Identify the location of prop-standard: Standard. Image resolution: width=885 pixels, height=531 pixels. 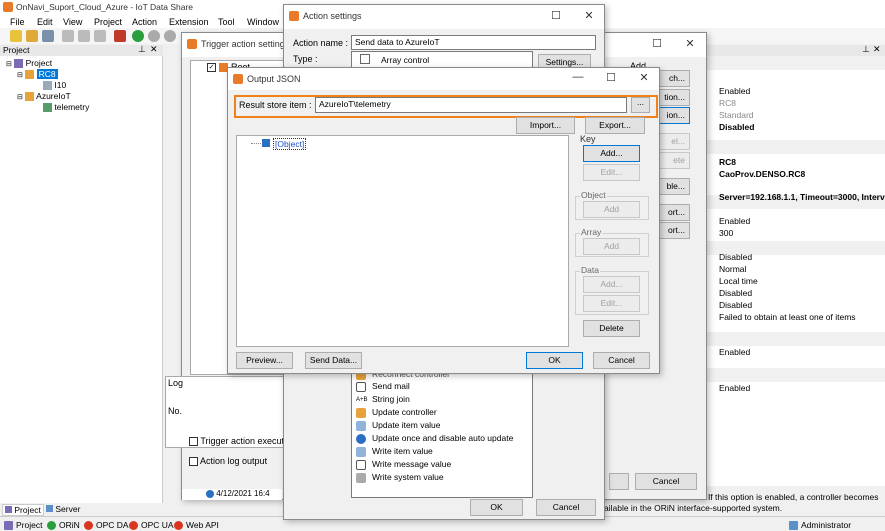
(736, 115).